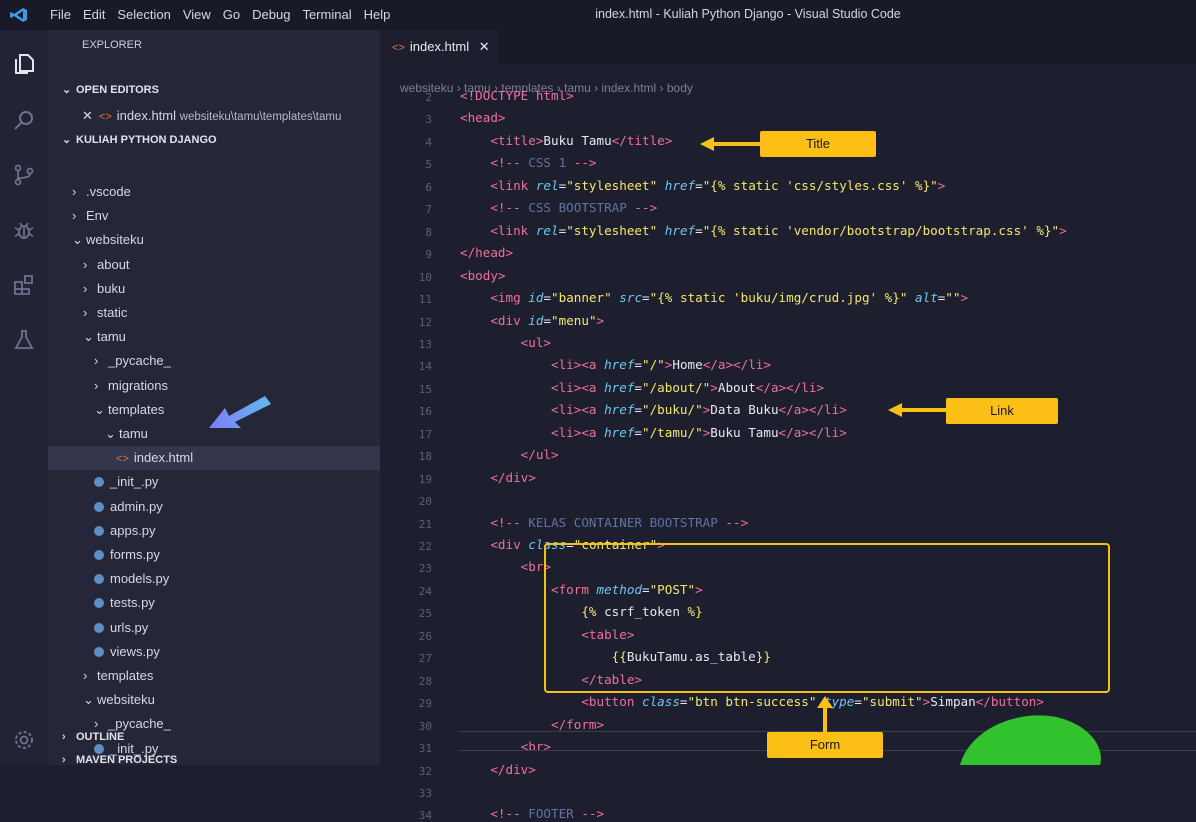 Image resolution: width=1196 pixels, height=822 pixels. I want to click on test-flask-icon, so click(24, 340).